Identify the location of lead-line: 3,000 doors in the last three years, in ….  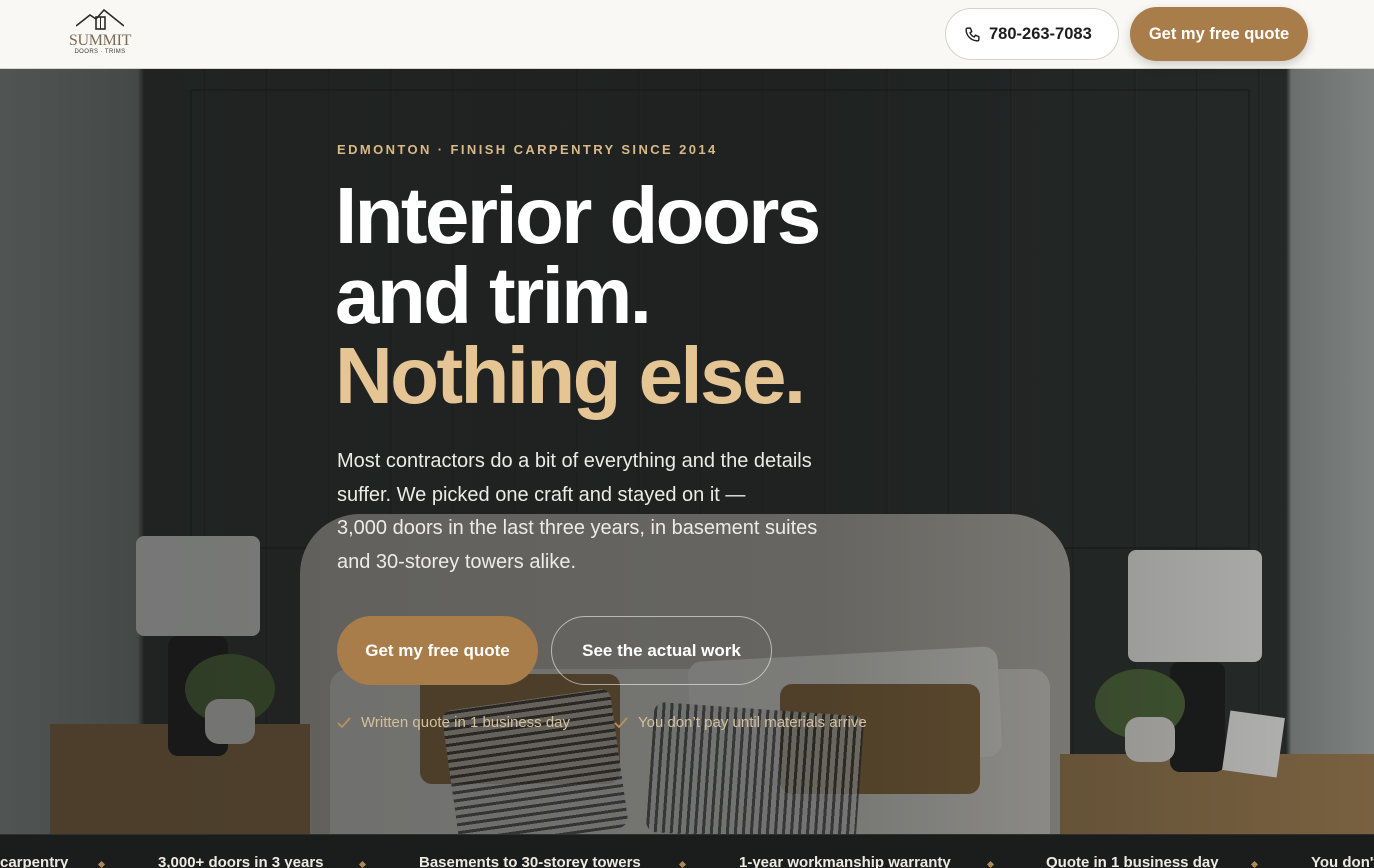
(577, 528).